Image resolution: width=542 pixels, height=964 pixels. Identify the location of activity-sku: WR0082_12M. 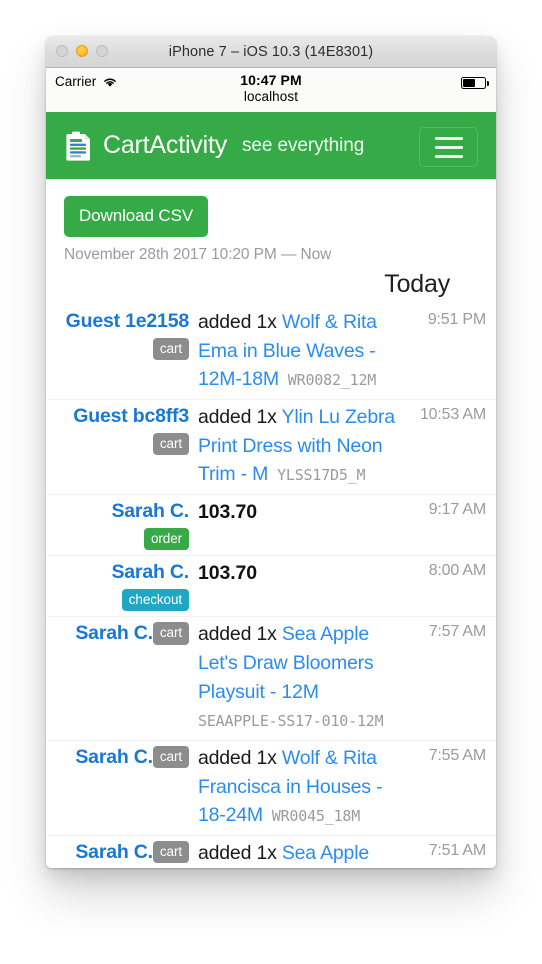
(327, 380).